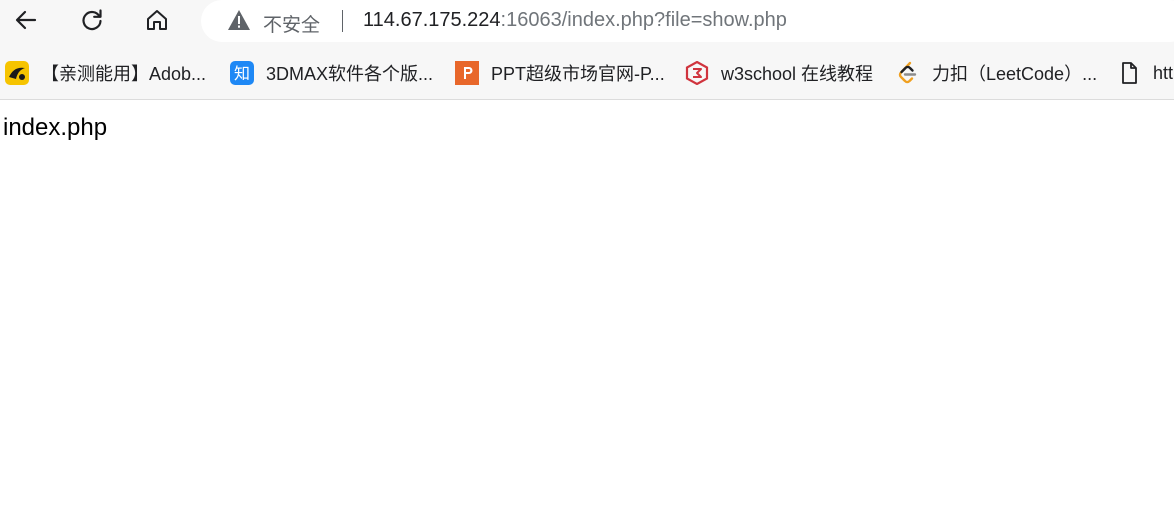  What do you see at coordinates (291, 23) in the screenshot?
I see `security-status-label: 不安全` at bounding box center [291, 23].